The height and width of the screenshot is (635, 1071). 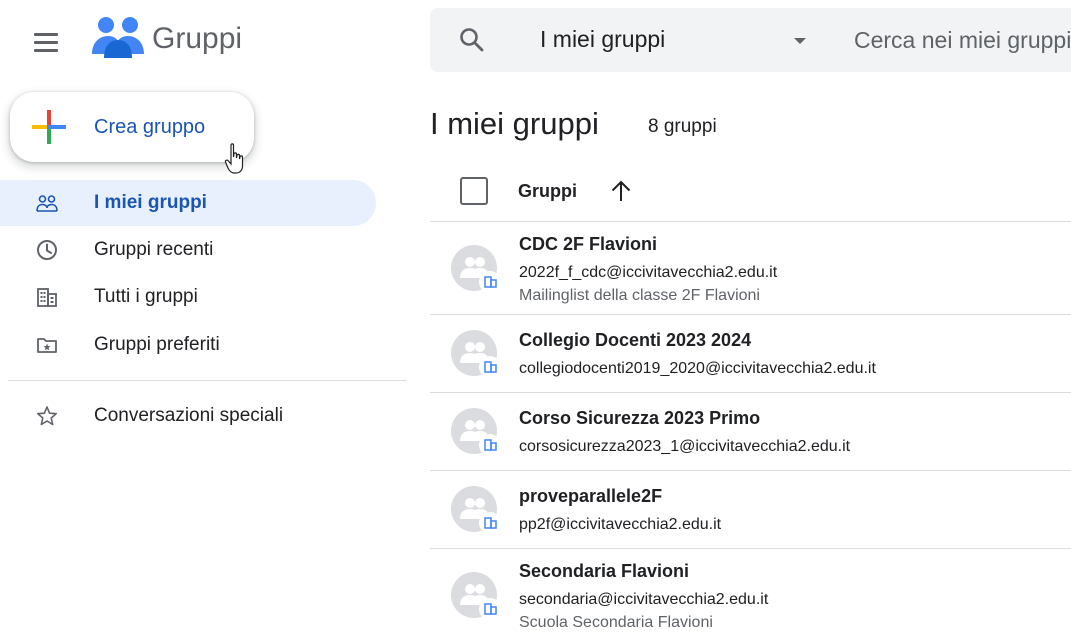 What do you see at coordinates (118, 38) in the screenshot?
I see `groups-logo-icon` at bounding box center [118, 38].